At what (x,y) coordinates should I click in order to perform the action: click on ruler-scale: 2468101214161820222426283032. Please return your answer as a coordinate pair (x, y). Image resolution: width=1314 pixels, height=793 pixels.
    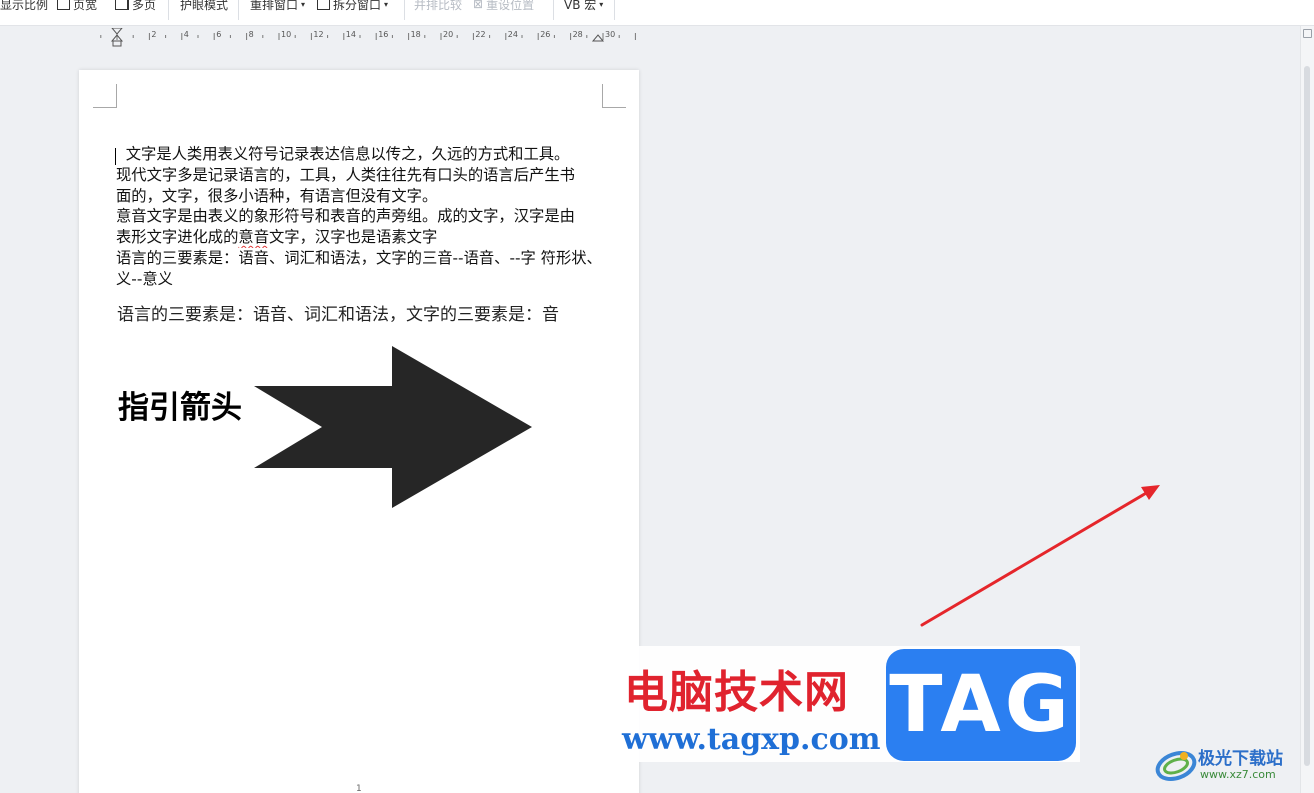
    Looking at the image, I should click on (369, 37).